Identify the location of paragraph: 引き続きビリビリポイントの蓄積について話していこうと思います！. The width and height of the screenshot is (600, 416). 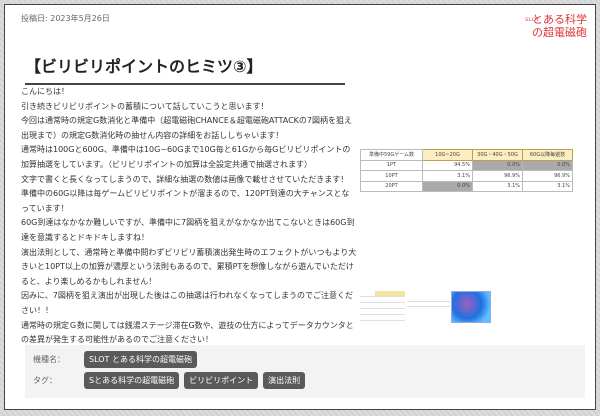
(145, 106).